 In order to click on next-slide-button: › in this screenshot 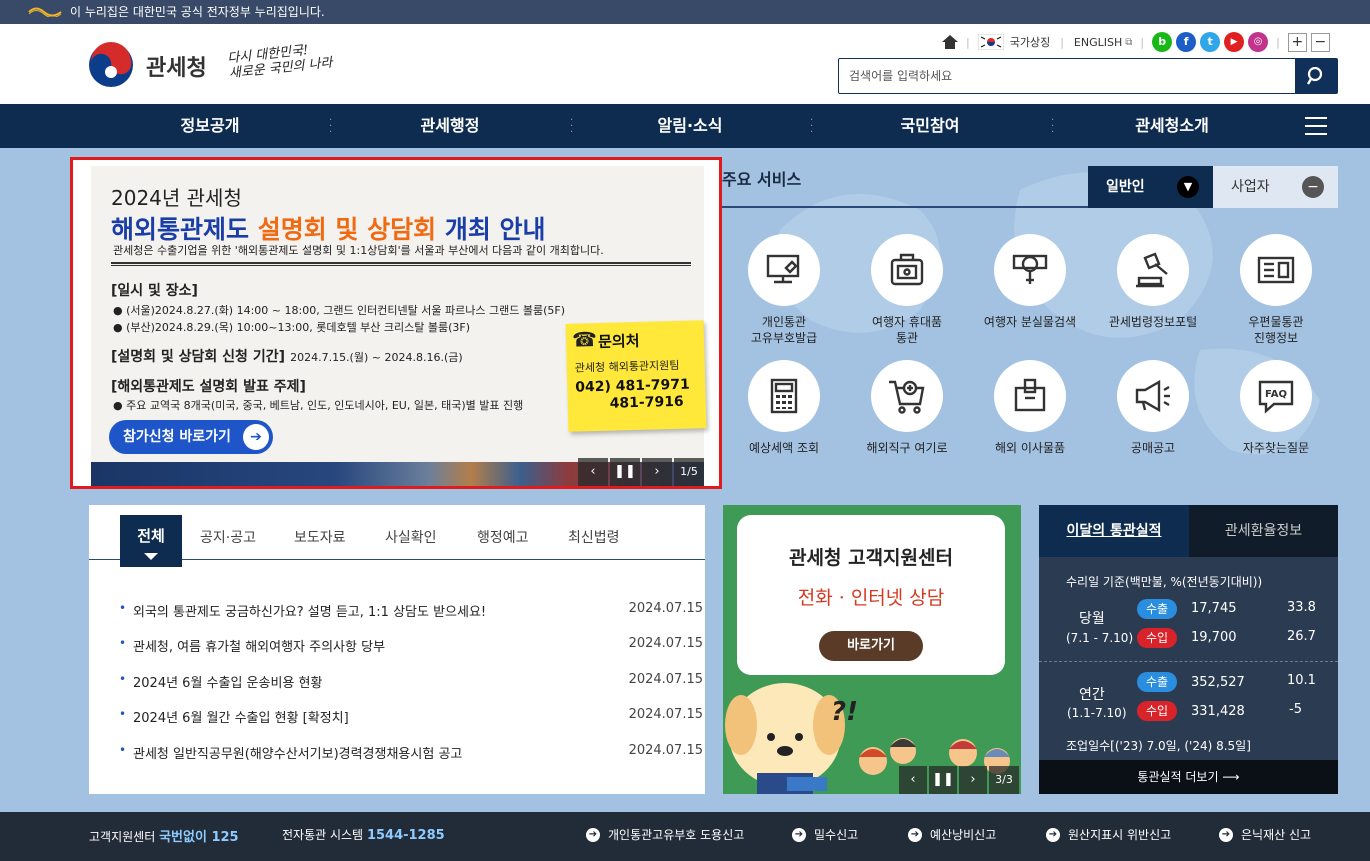, I will do `click(657, 472)`.